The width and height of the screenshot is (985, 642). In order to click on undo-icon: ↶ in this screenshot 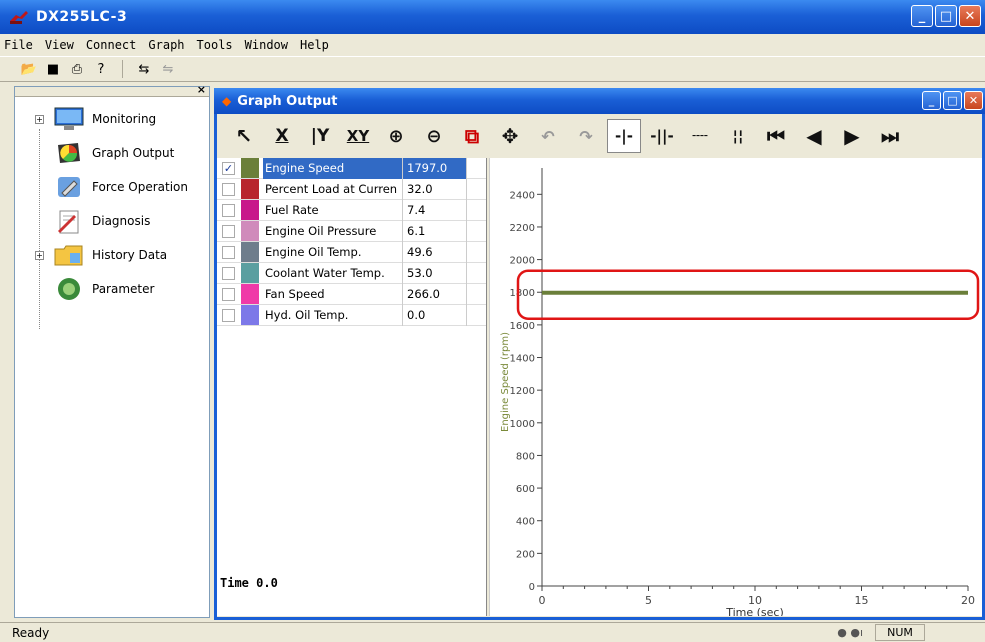, I will do `click(548, 136)`.